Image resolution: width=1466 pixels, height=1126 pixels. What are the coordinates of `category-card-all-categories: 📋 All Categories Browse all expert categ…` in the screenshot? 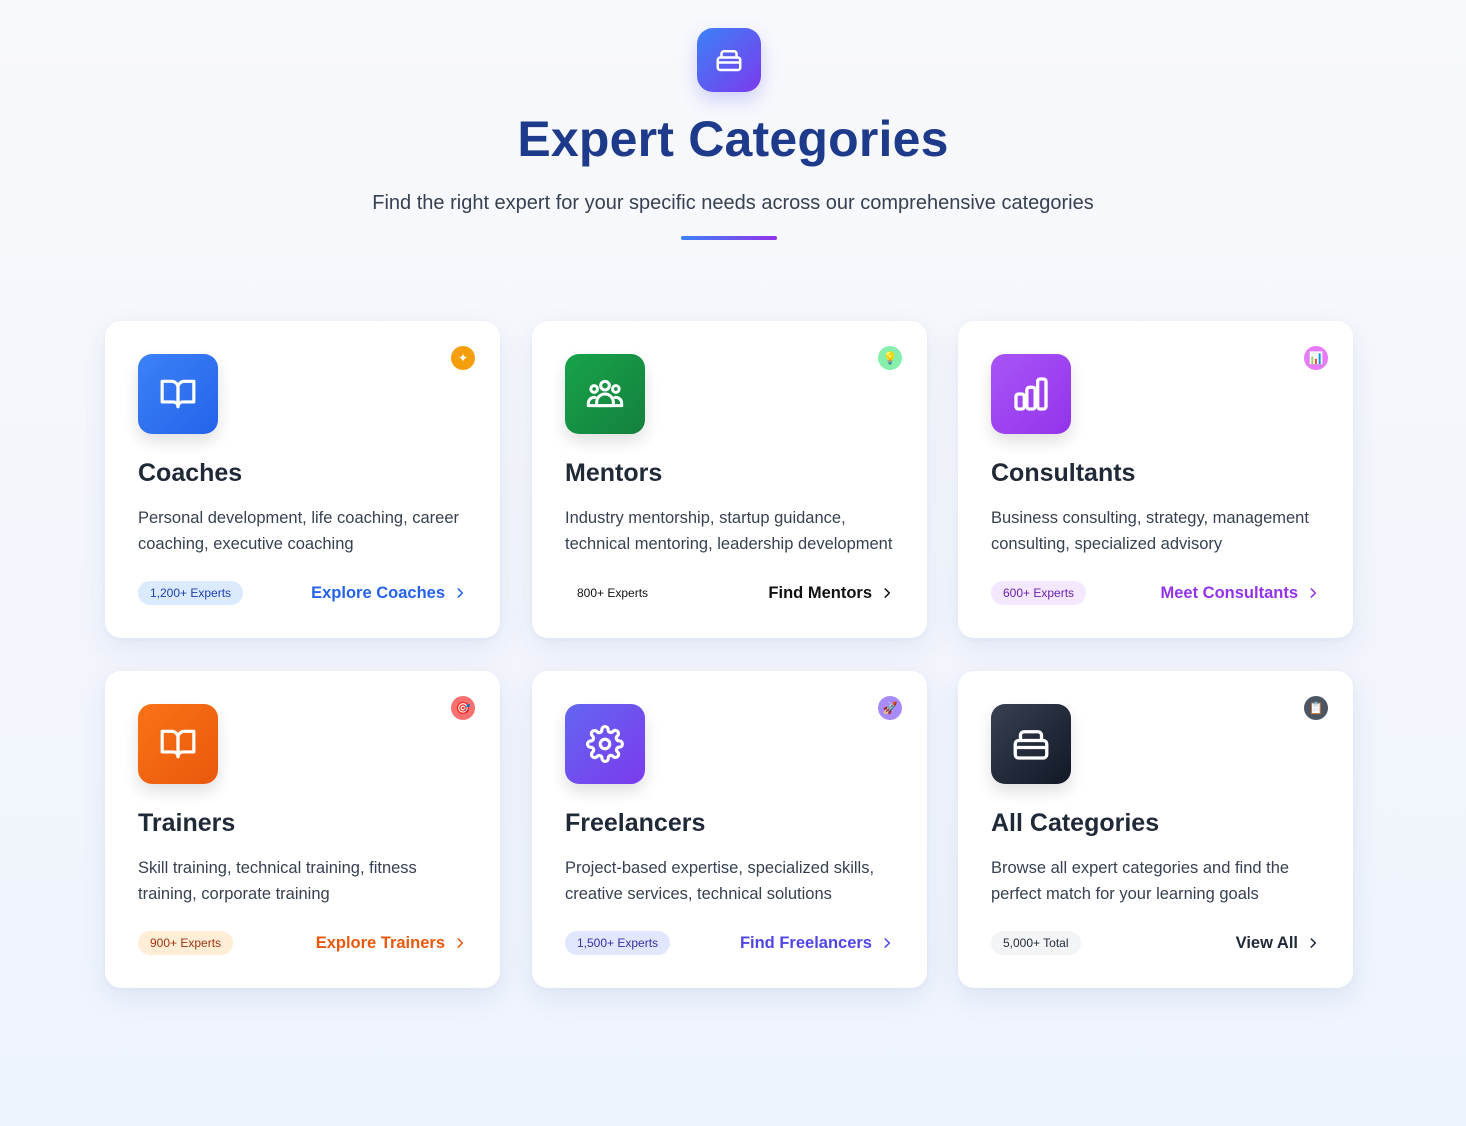 It's located at (1155, 829).